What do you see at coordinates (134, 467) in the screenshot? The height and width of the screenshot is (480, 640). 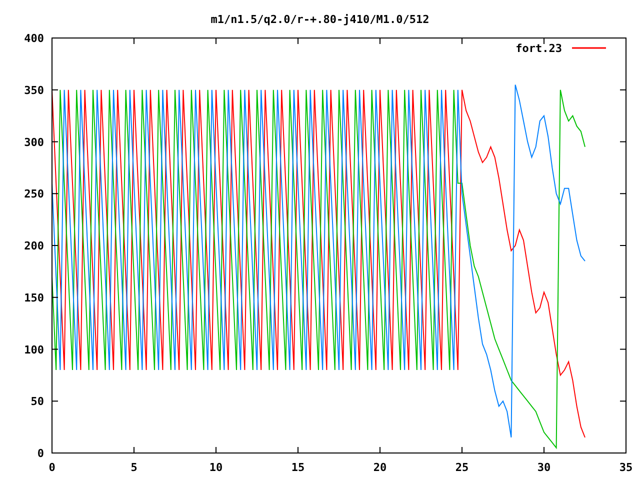 I see `tick-label: 5` at bounding box center [134, 467].